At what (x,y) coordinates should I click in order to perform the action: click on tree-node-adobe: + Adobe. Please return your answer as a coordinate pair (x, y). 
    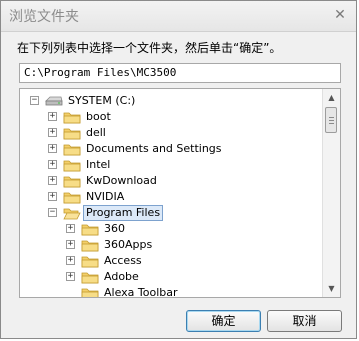
    Looking at the image, I should click on (181, 277).